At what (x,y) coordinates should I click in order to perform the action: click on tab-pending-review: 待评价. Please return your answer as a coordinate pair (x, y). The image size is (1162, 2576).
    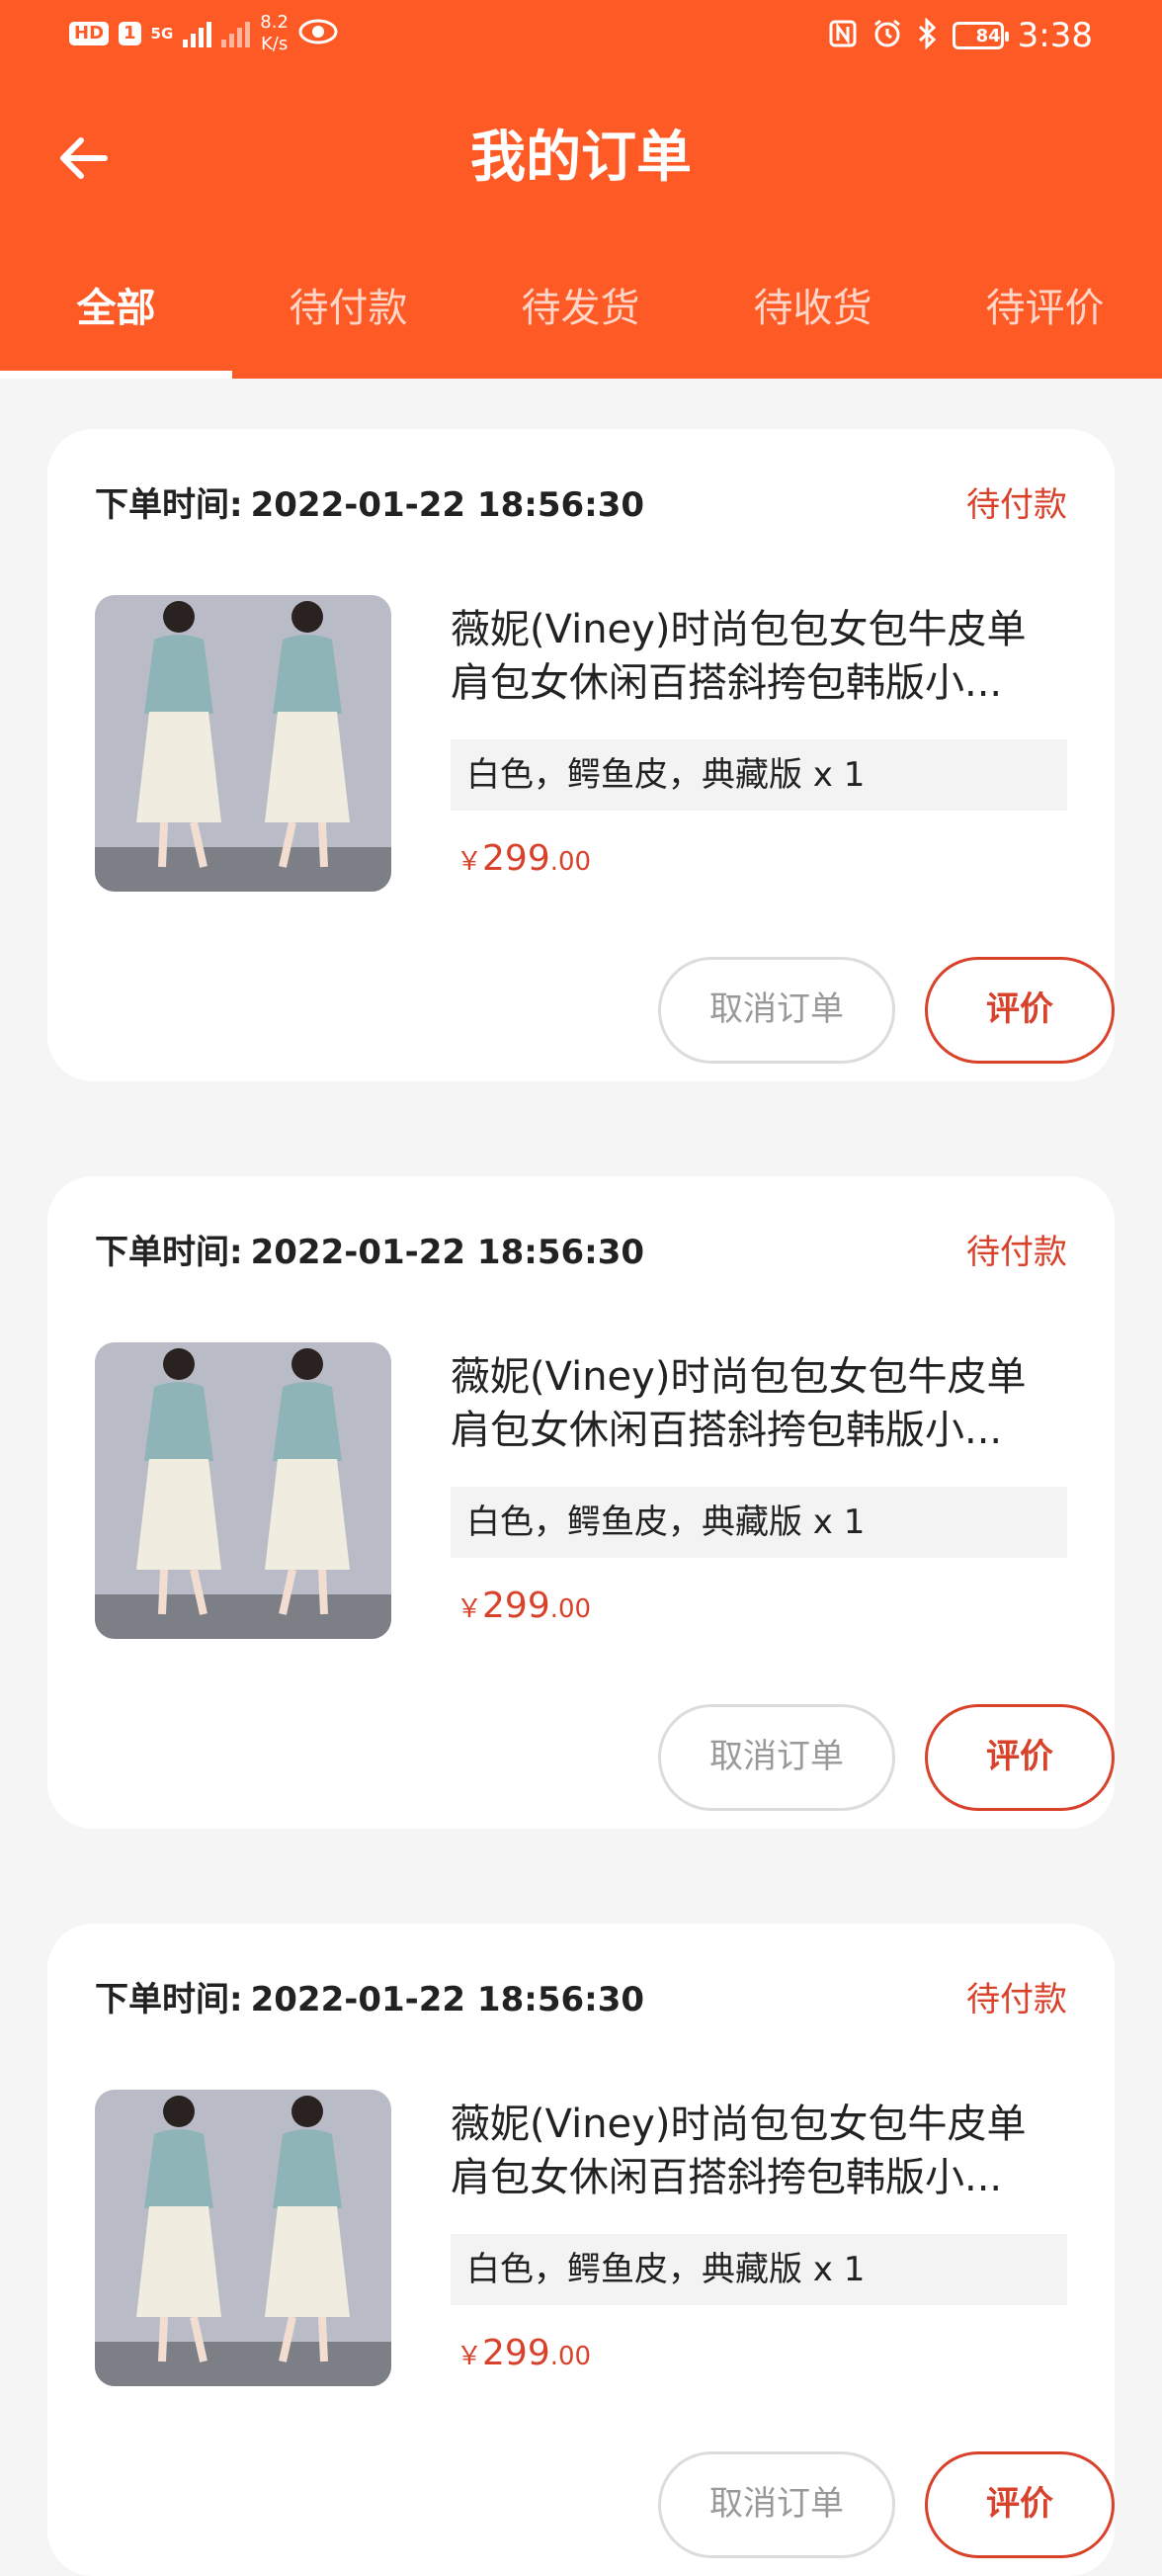
    Looking at the image, I should click on (1045, 323).